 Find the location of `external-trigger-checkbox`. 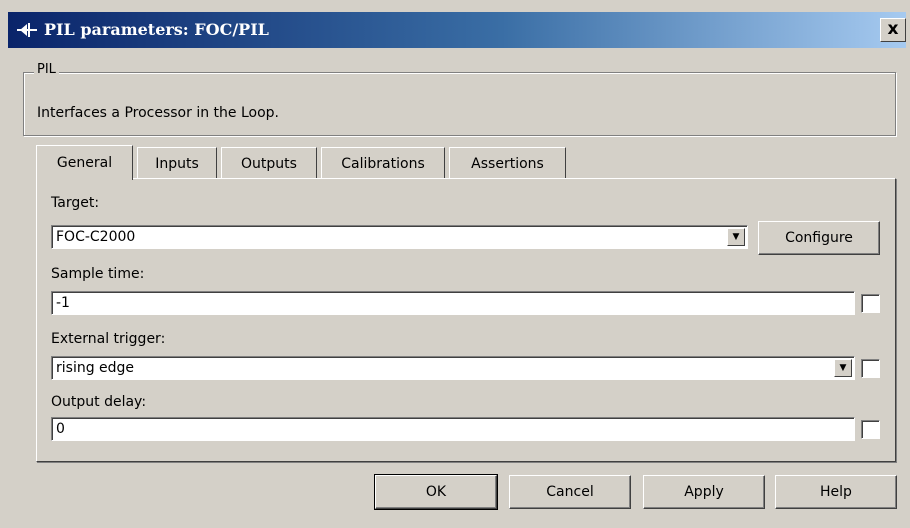

external-trigger-checkbox is located at coordinates (870, 368).